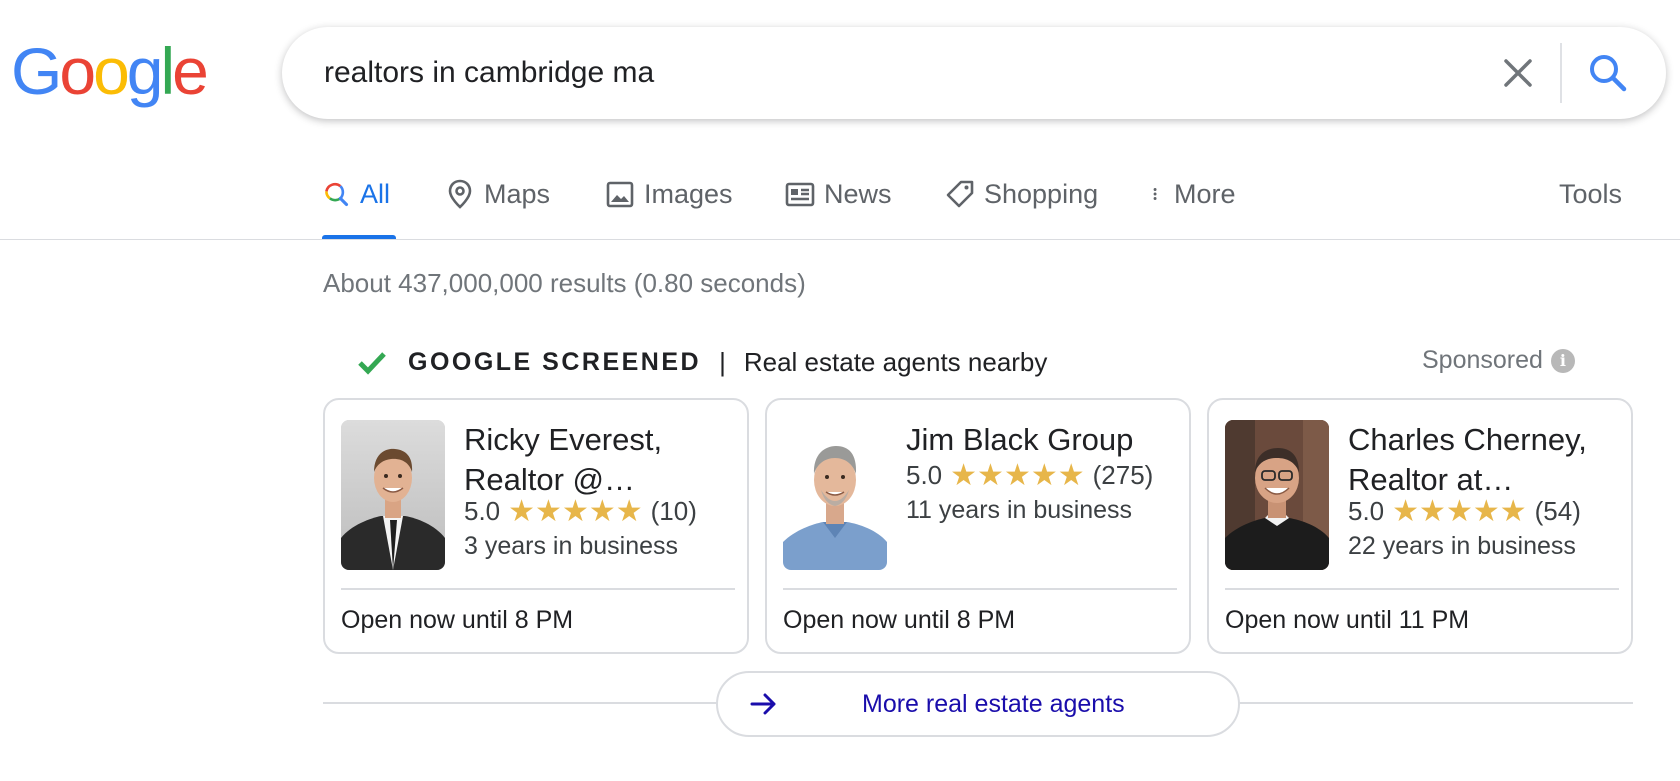  I want to click on years-in-business: 3 years in business, so click(571, 546).